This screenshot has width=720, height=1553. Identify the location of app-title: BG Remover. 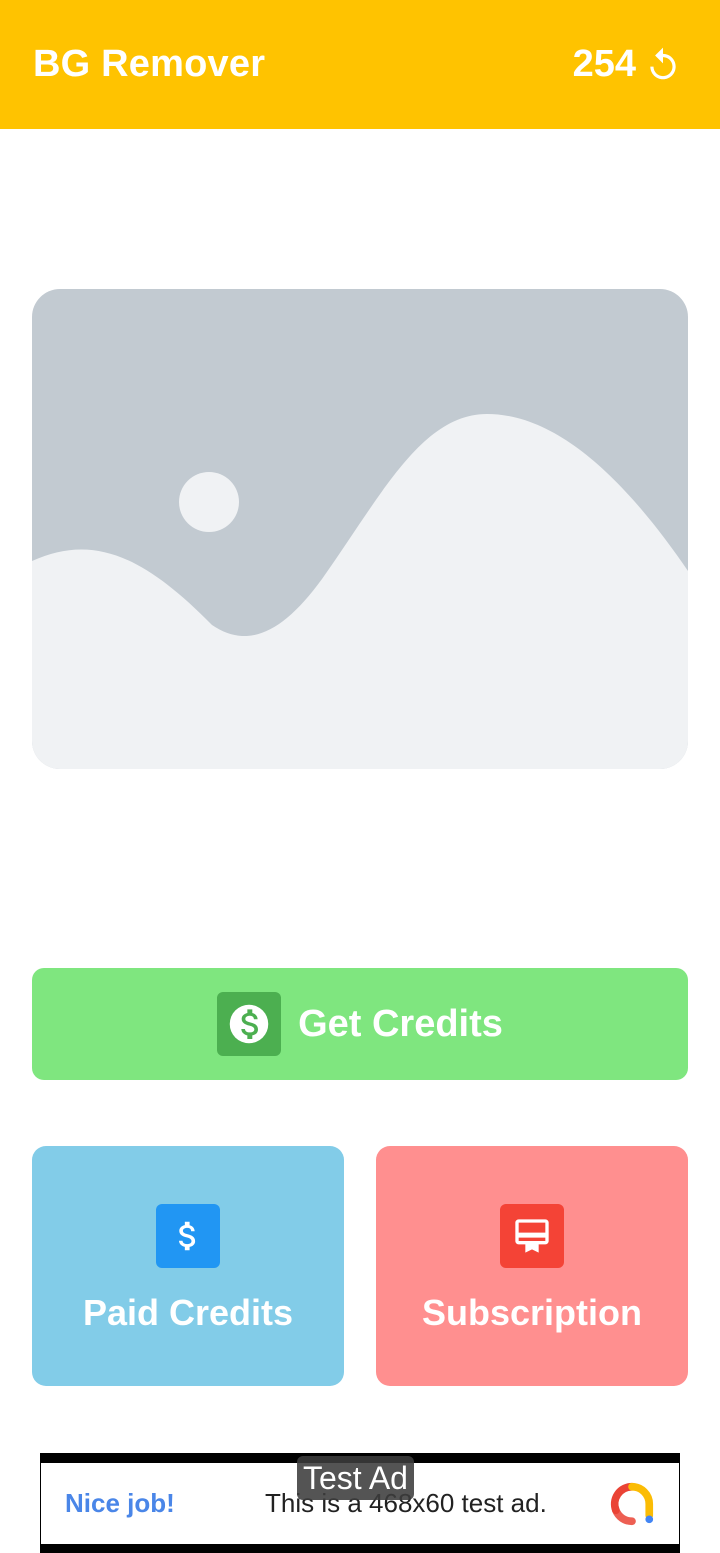
(149, 64).